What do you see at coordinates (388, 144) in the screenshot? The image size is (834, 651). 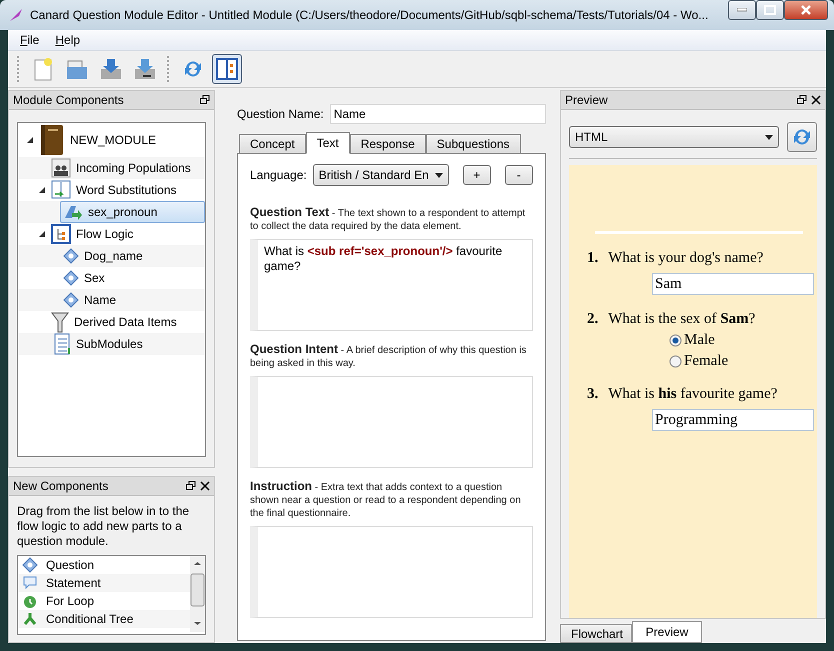 I see `tab: Response` at bounding box center [388, 144].